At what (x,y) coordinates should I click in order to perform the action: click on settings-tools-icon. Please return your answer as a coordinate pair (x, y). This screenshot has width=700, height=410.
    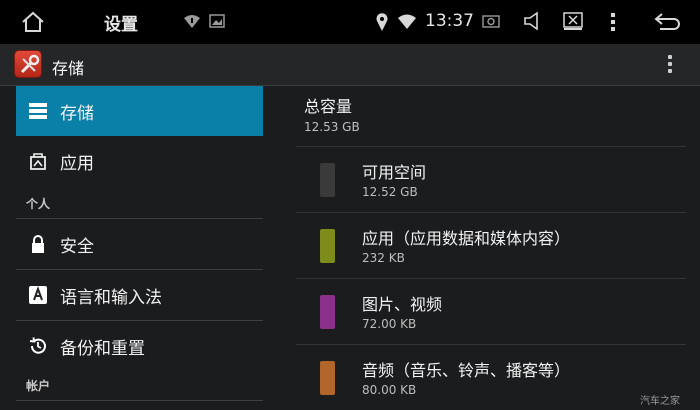
    Looking at the image, I should click on (28, 64).